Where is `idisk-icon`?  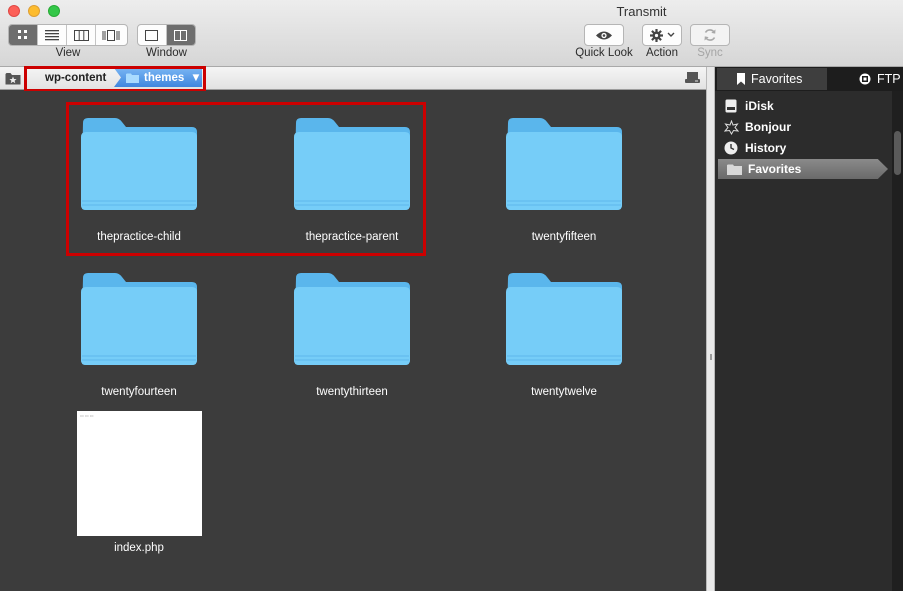
idisk-icon is located at coordinates (731, 106).